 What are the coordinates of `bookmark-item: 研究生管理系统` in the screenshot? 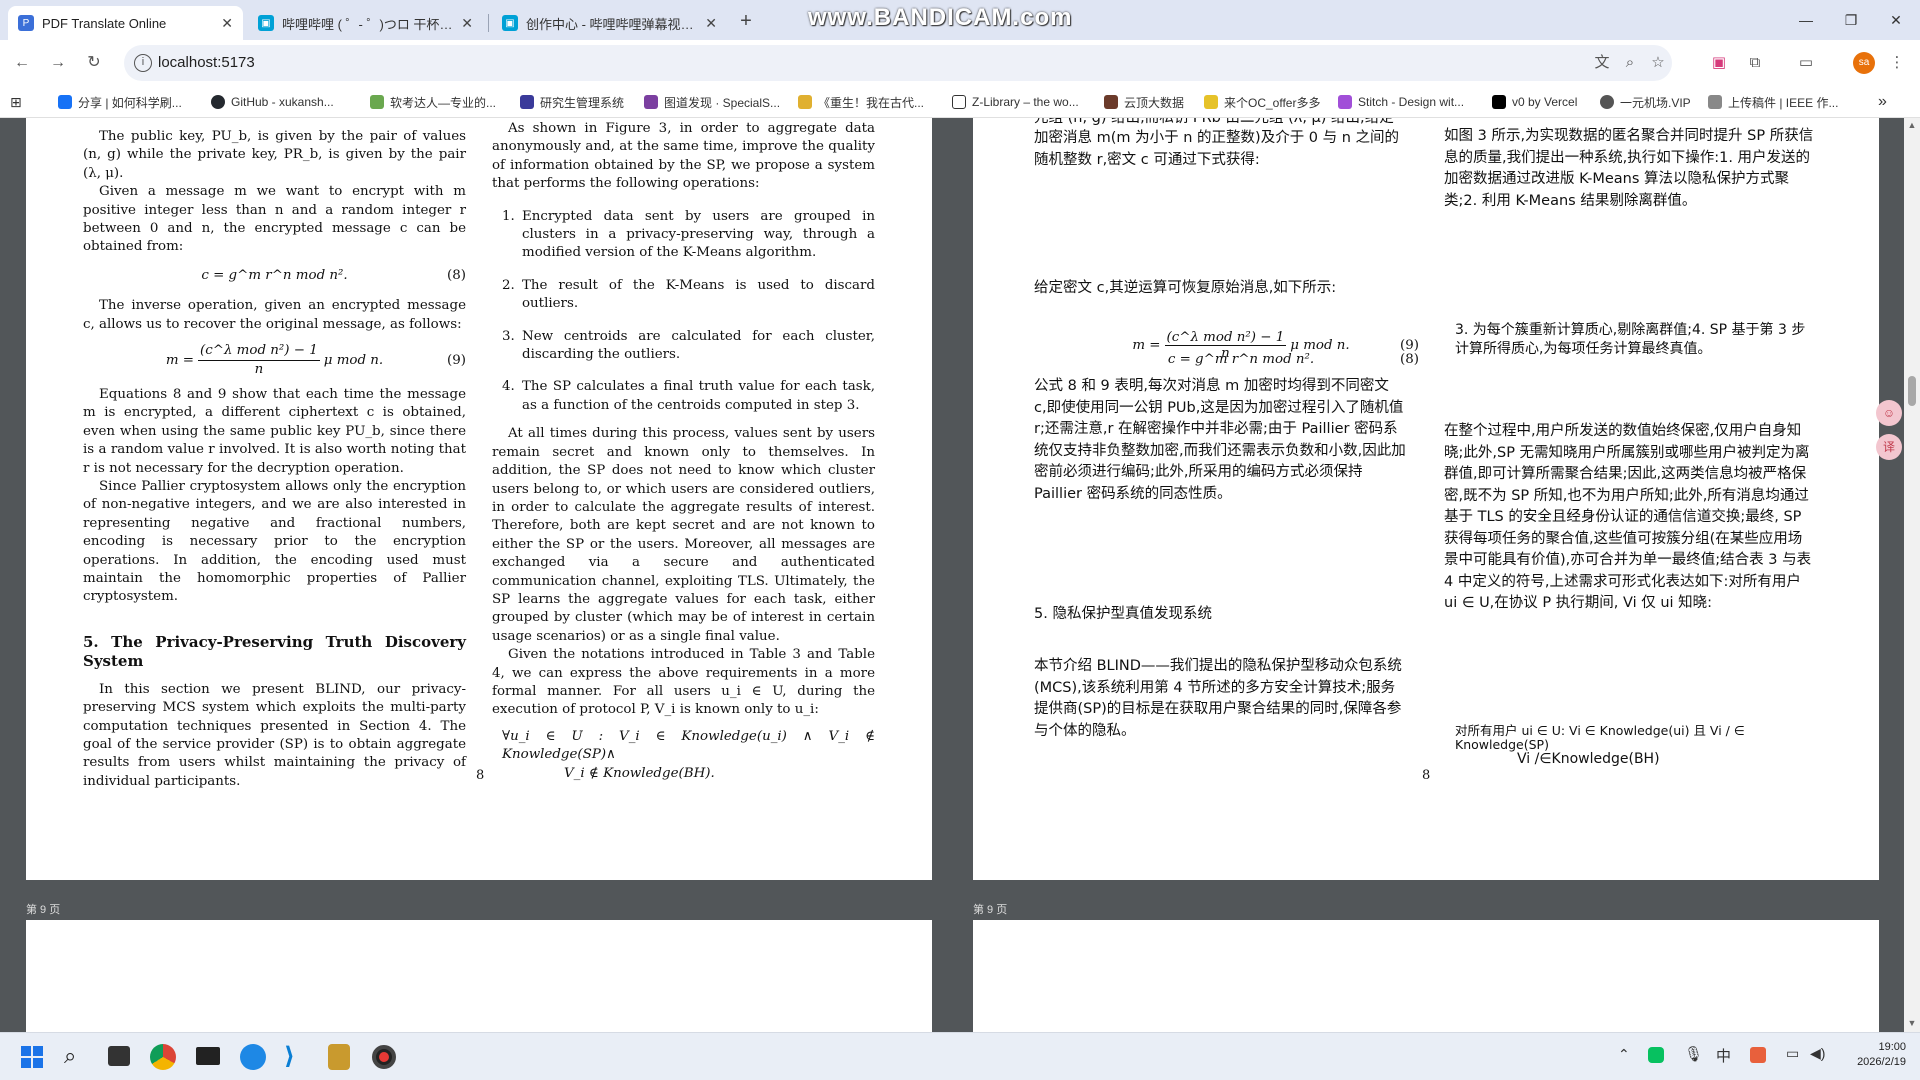 It's located at (572, 102).